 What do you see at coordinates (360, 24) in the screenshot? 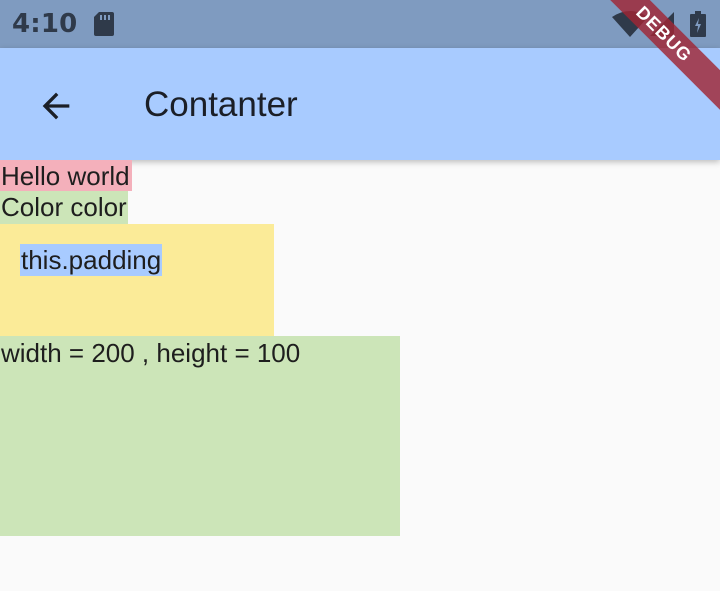
I see `status-bar: 4:10` at bounding box center [360, 24].